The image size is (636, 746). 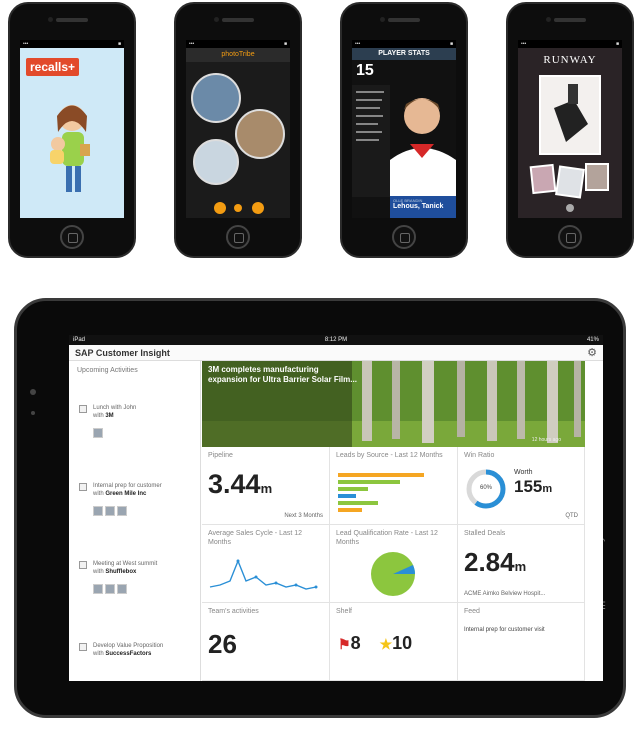 What do you see at coordinates (387, 538) in the screenshot?
I see `tile-title: Lead Qualification Rate - Last 12 Months` at bounding box center [387, 538].